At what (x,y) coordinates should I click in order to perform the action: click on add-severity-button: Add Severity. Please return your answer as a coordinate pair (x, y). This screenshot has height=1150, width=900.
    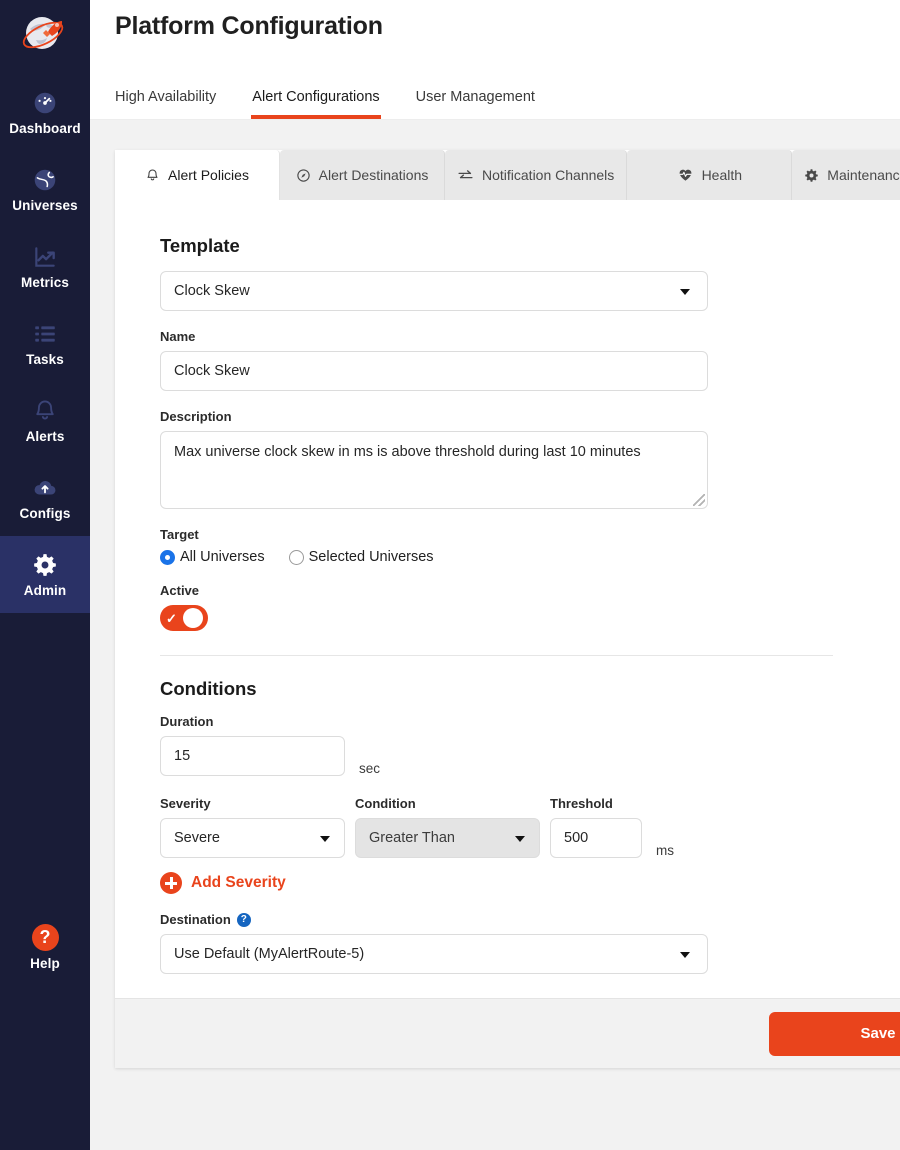
    Looking at the image, I should click on (223, 883).